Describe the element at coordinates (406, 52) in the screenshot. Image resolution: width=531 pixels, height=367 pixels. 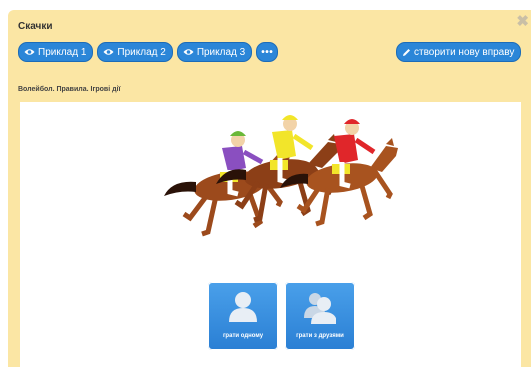
I see `pencil-icon` at that location.